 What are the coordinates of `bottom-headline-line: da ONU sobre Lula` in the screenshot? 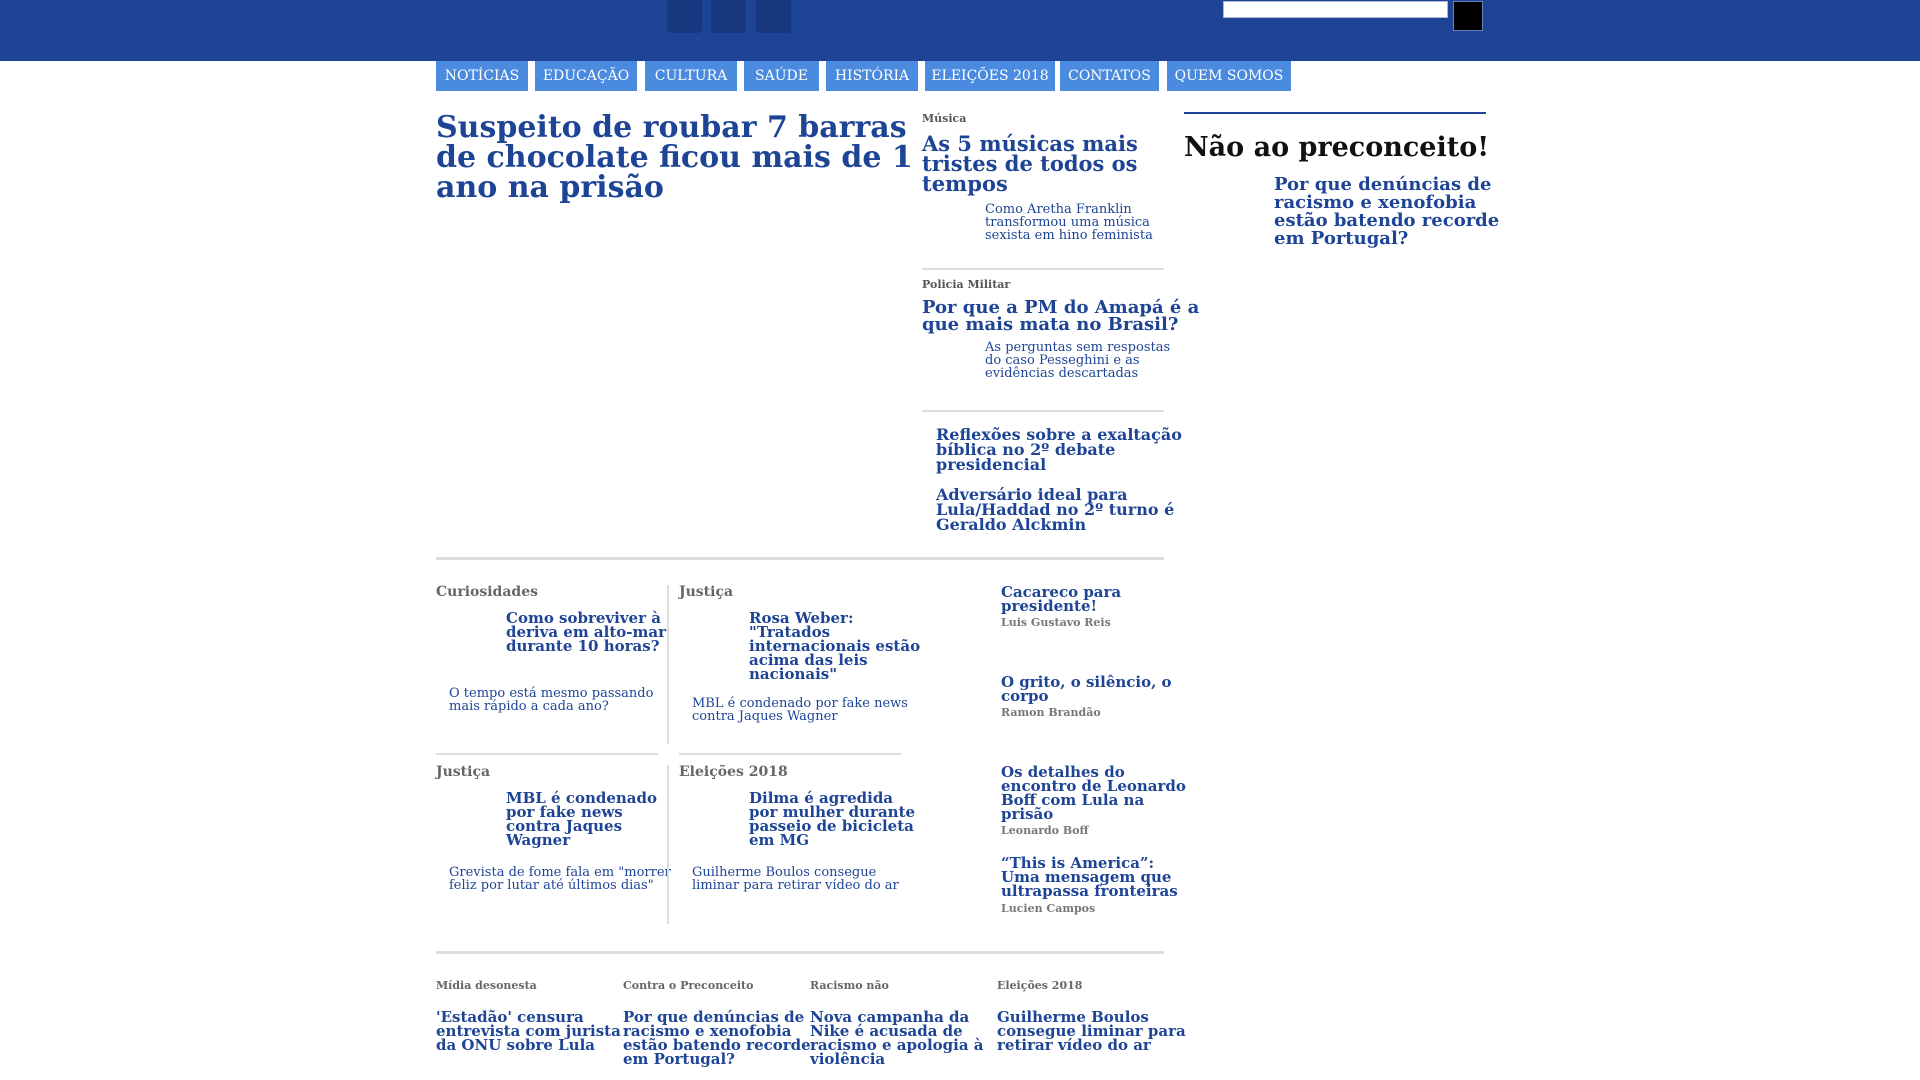 It's located at (515, 1045).